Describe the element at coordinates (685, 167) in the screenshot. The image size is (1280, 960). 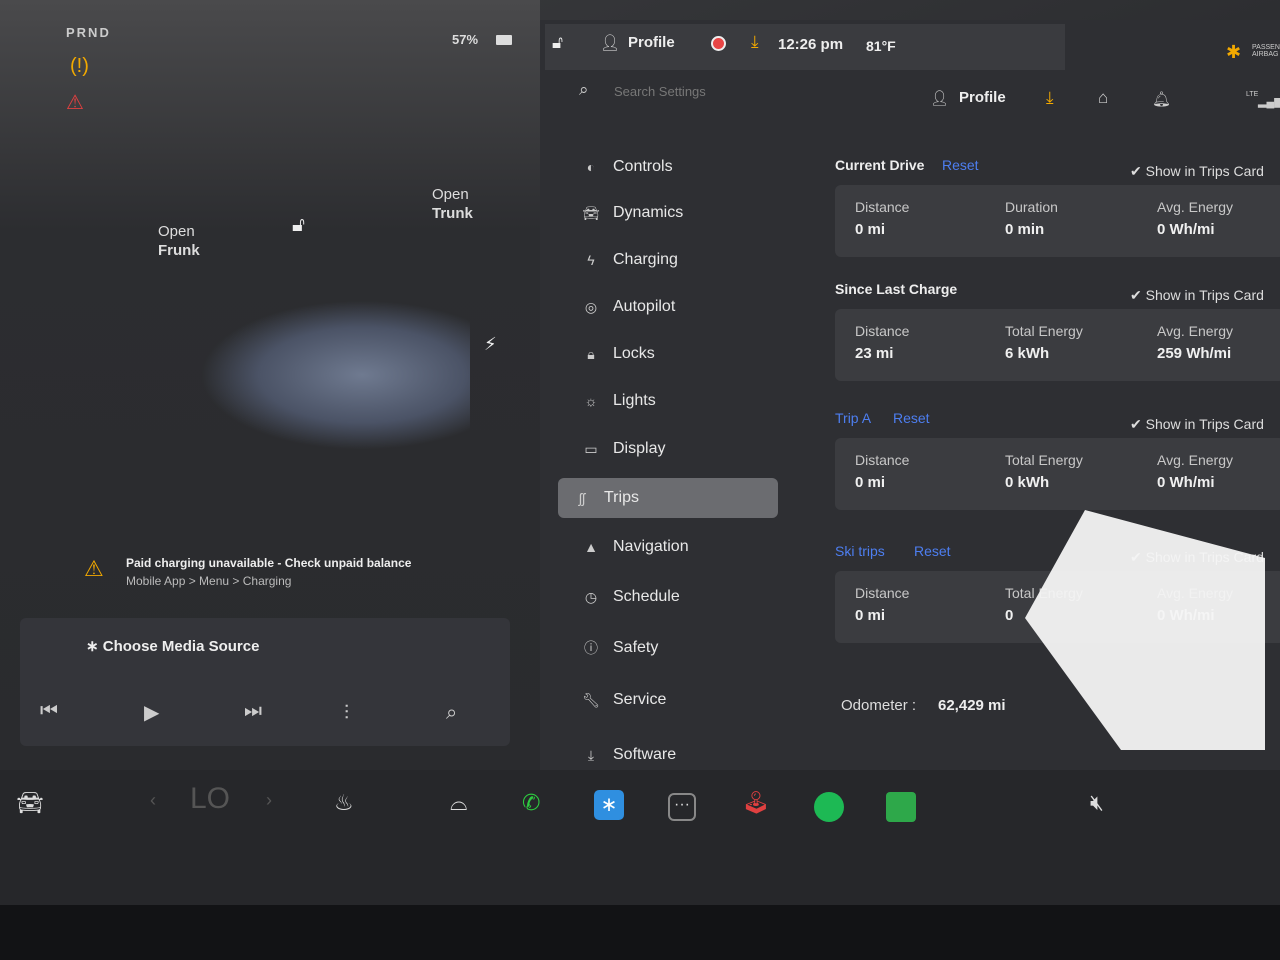
I see `menu-item-controls: ◐ Controls` at that location.